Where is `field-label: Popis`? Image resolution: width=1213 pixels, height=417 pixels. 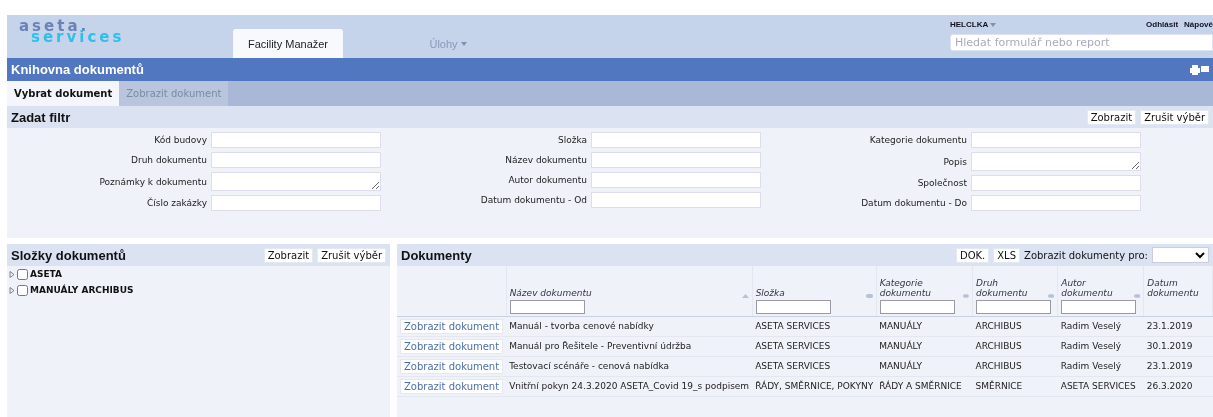 field-label: Popis is located at coordinates (954, 161).